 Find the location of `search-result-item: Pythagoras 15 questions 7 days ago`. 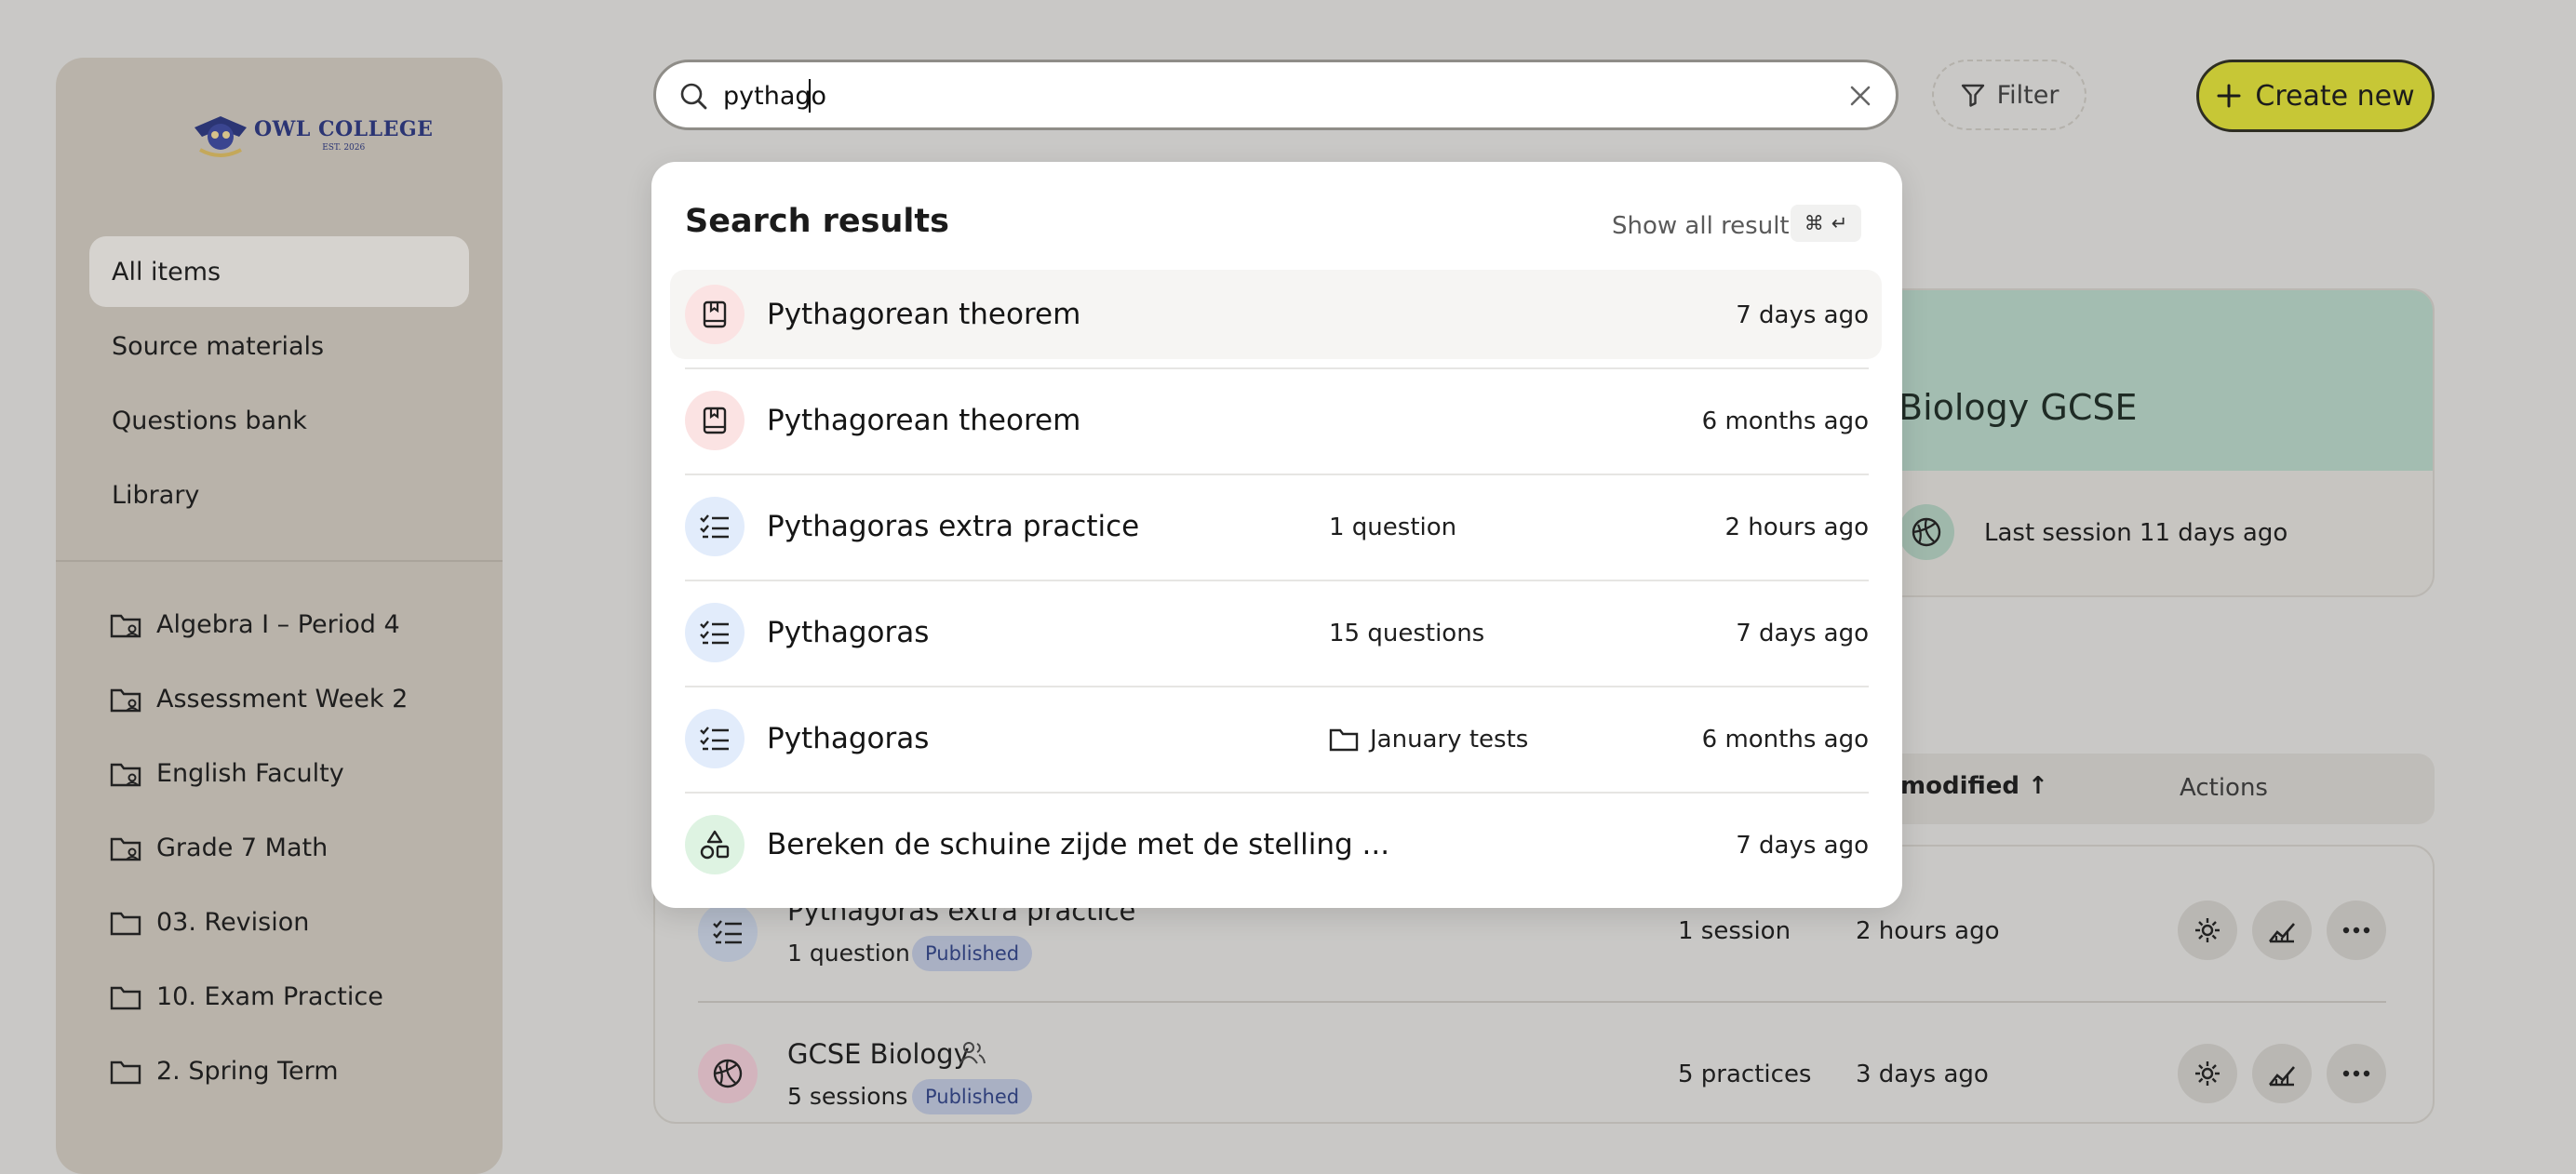

search-result-item: Pythagoras 15 questions 7 days ago is located at coordinates (1276, 633).